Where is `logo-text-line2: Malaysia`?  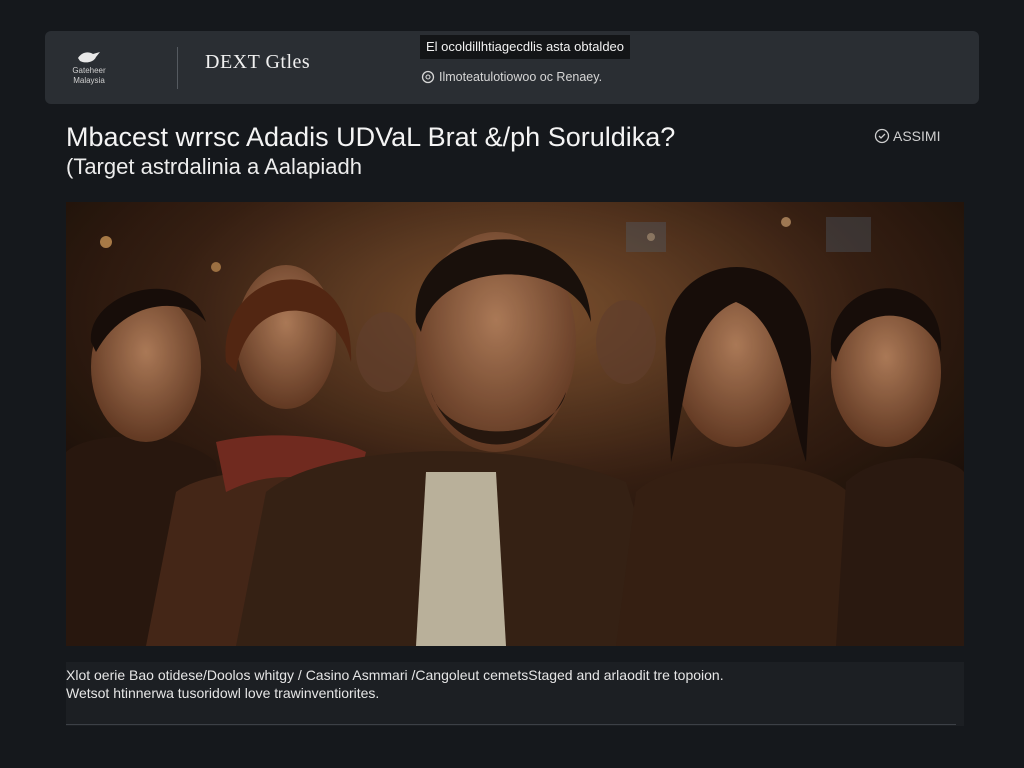
logo-text-line2: Malaysia is located at coordinates (89, 80).